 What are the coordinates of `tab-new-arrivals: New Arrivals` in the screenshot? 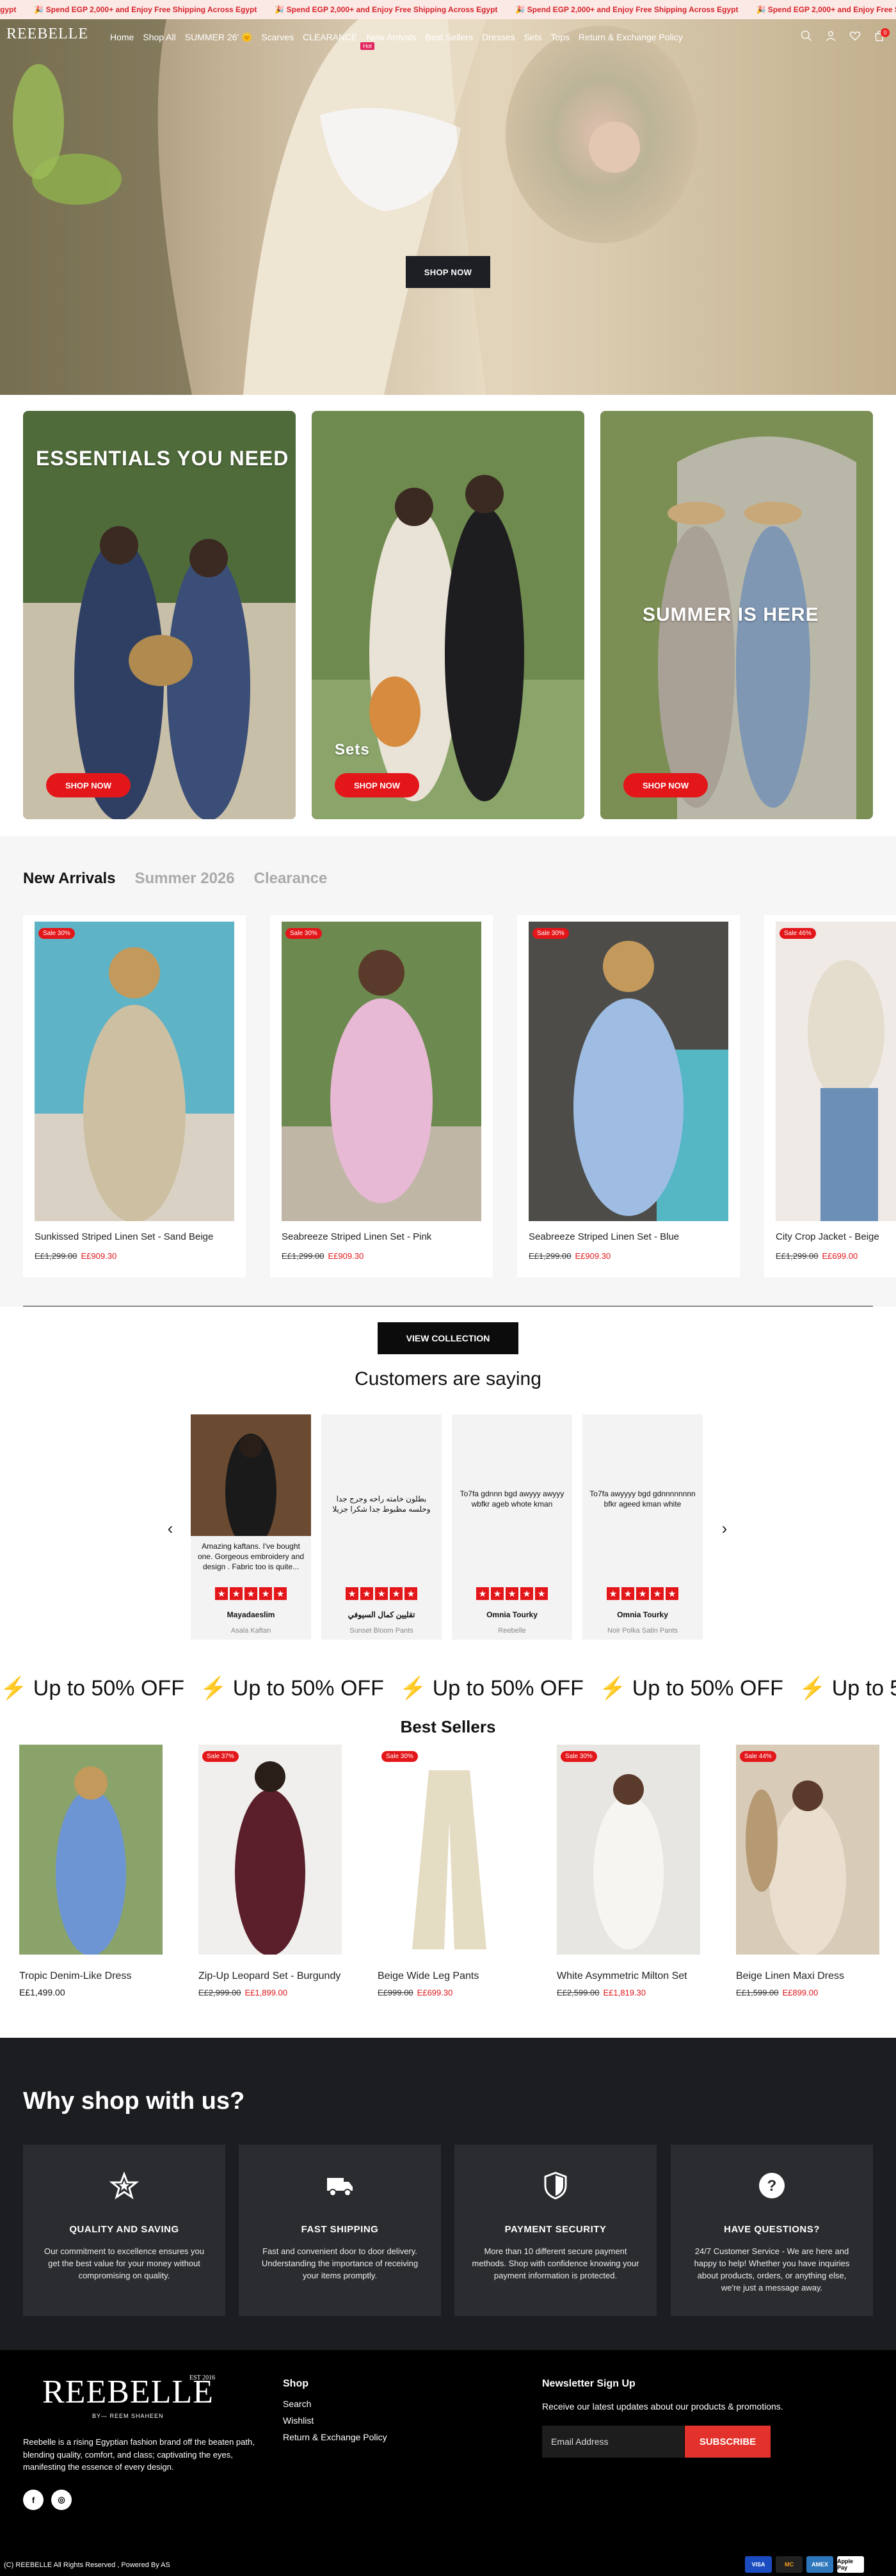 It's located at (69, 879).